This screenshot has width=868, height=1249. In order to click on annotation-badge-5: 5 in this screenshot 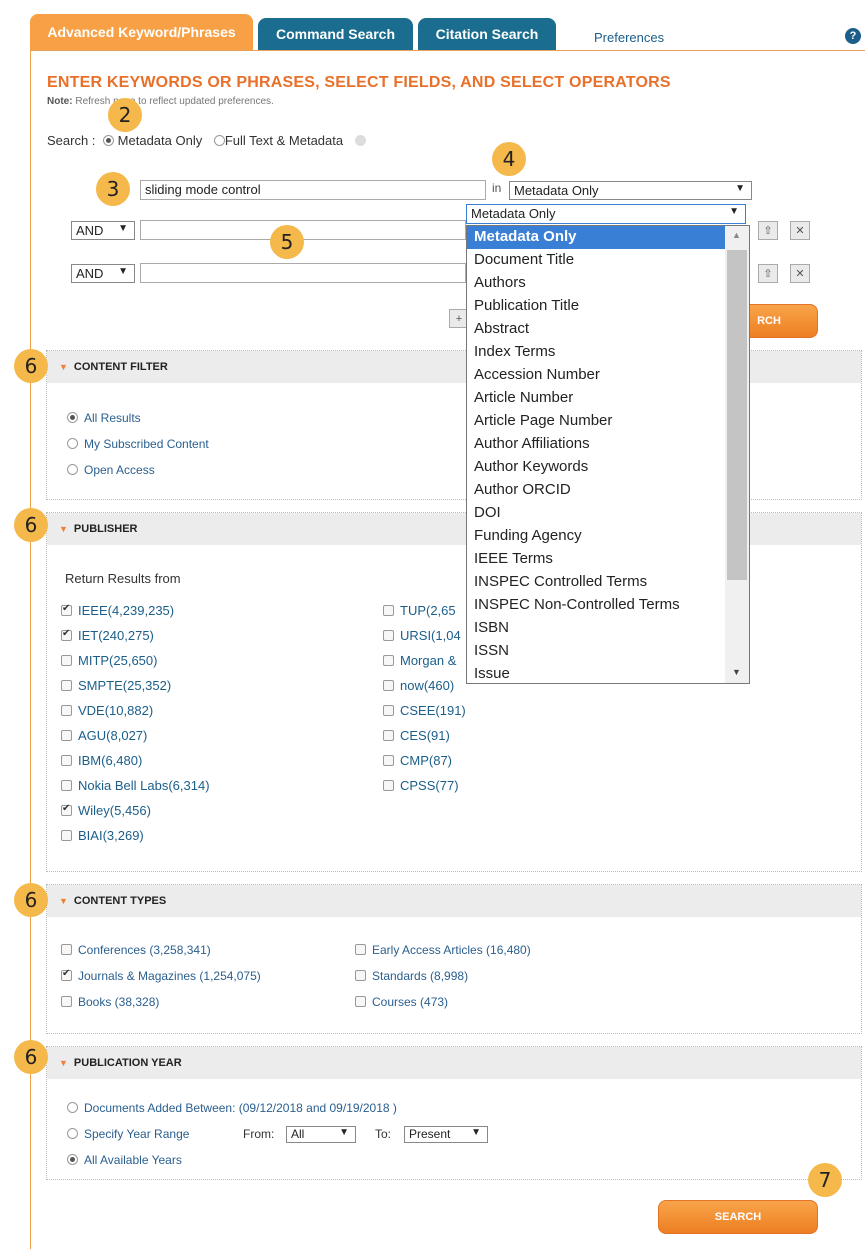, I will do `click(287, 242)`.